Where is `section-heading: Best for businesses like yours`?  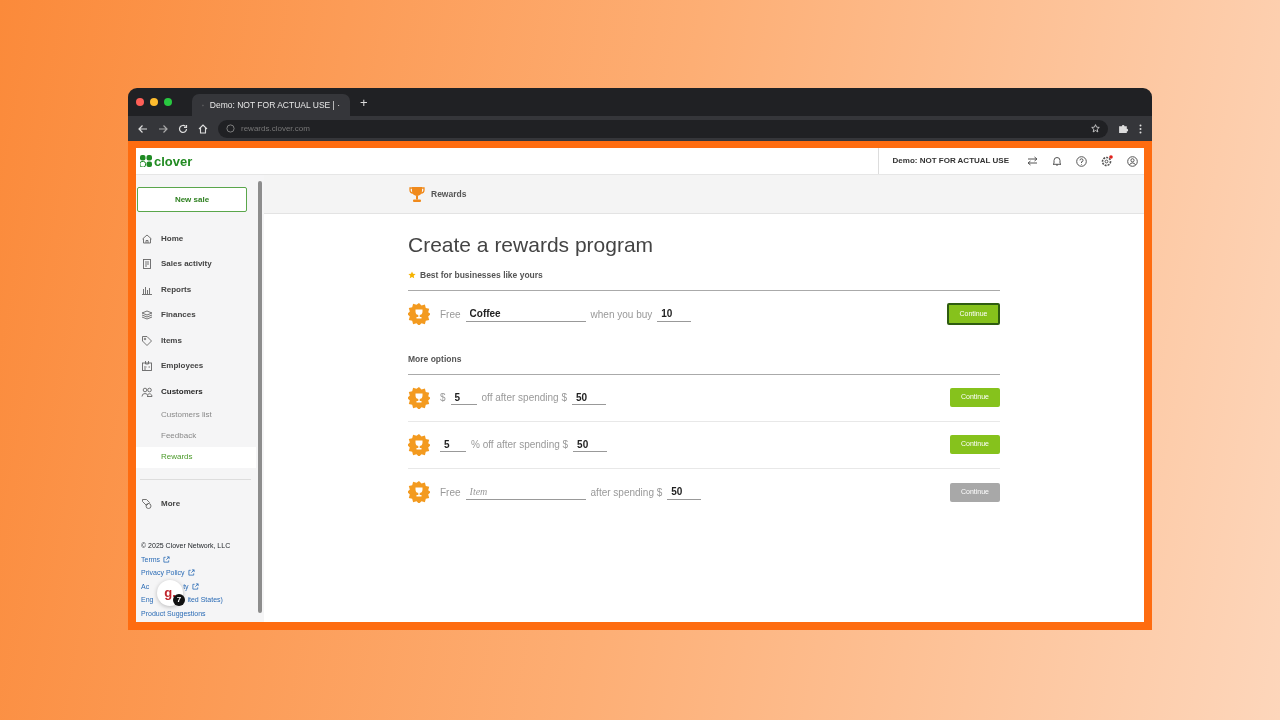
section-heading: Best for businesses like yours is located at coordinates (481, 275).